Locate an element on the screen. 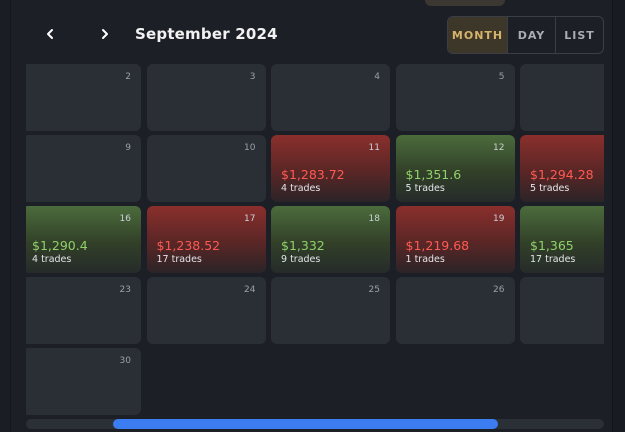  day-number: 19 is located at coordinates (499, 219).